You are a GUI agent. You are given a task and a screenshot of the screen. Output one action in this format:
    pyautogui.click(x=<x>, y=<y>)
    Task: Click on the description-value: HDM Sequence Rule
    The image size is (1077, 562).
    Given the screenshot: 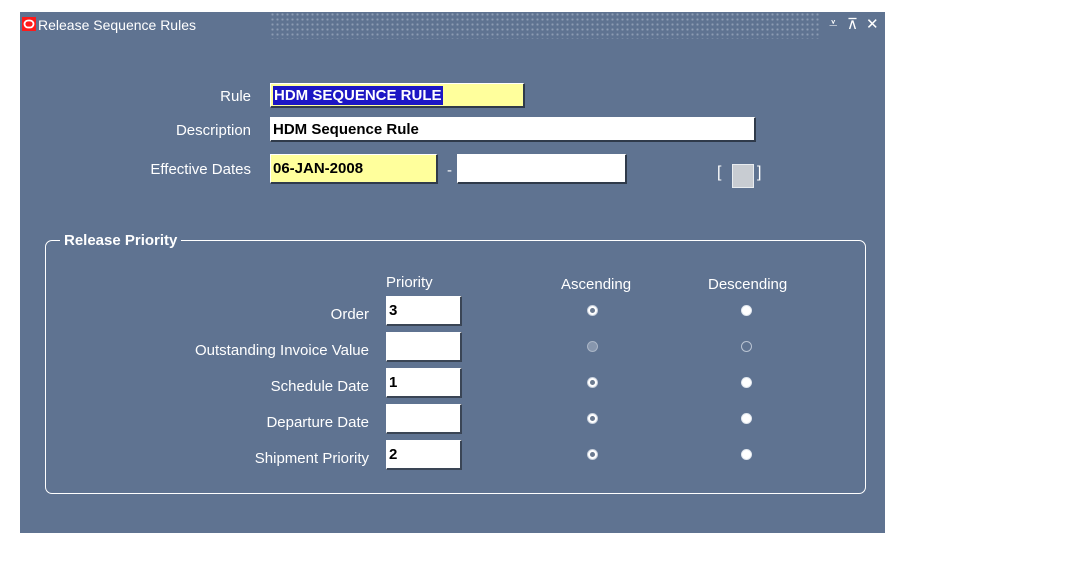 What is the action you would take?
    pyautogui.click(x=346, y=129)
    